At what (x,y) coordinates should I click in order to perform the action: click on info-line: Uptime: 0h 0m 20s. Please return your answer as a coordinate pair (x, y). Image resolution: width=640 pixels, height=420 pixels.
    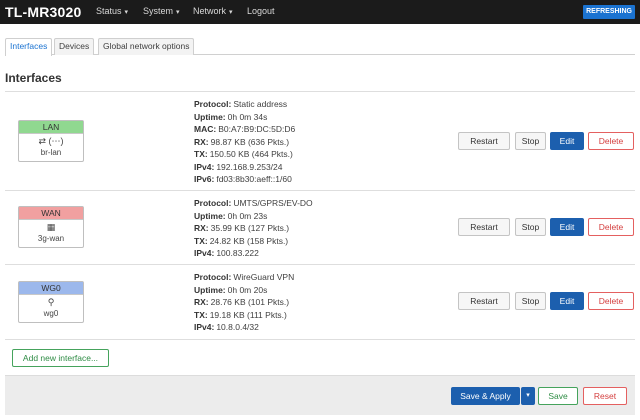
    Looking at the image, I should click on (231, 289).